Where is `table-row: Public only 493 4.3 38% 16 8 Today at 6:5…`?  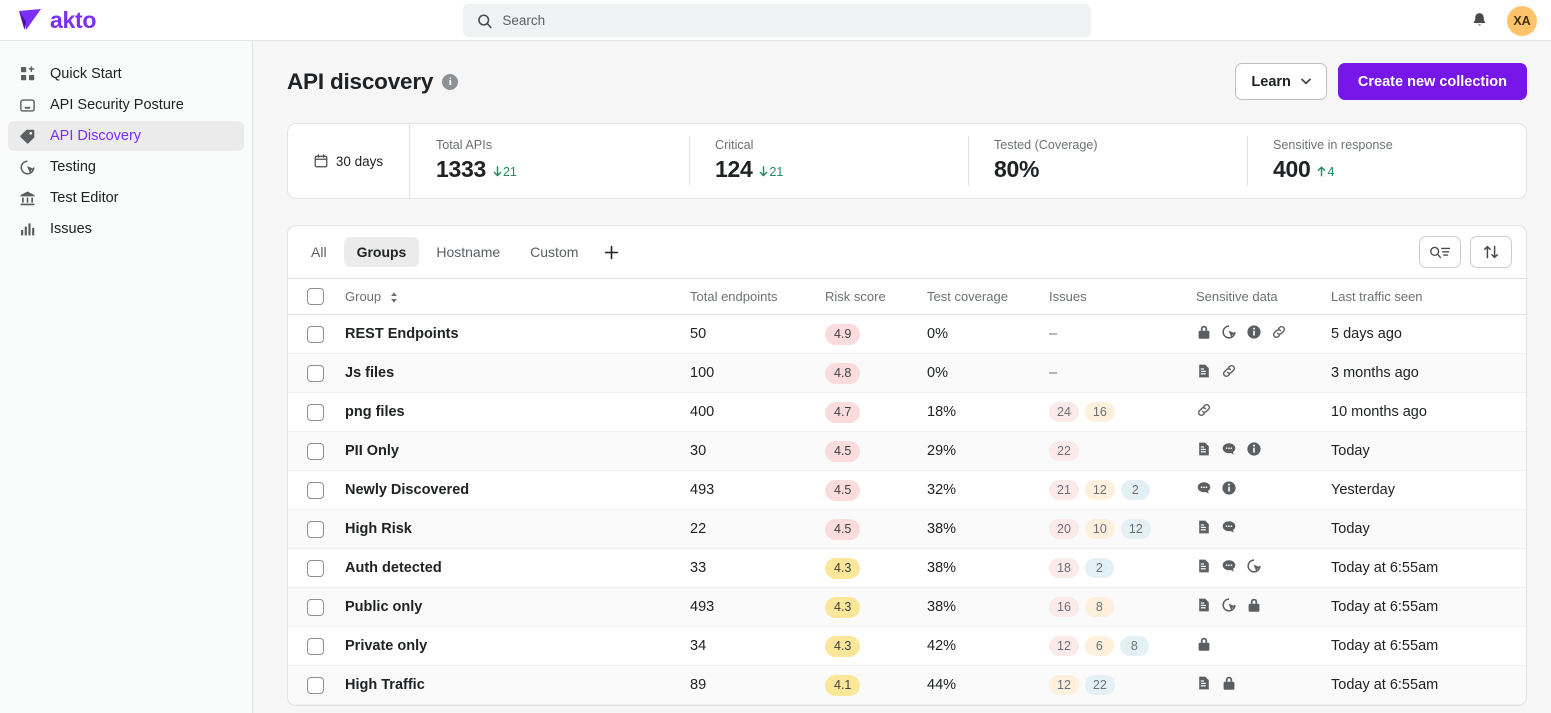
table-row: Public only 493 4.3 38% 16 8 Today at 6:5… is located at coordinates (907, 607).